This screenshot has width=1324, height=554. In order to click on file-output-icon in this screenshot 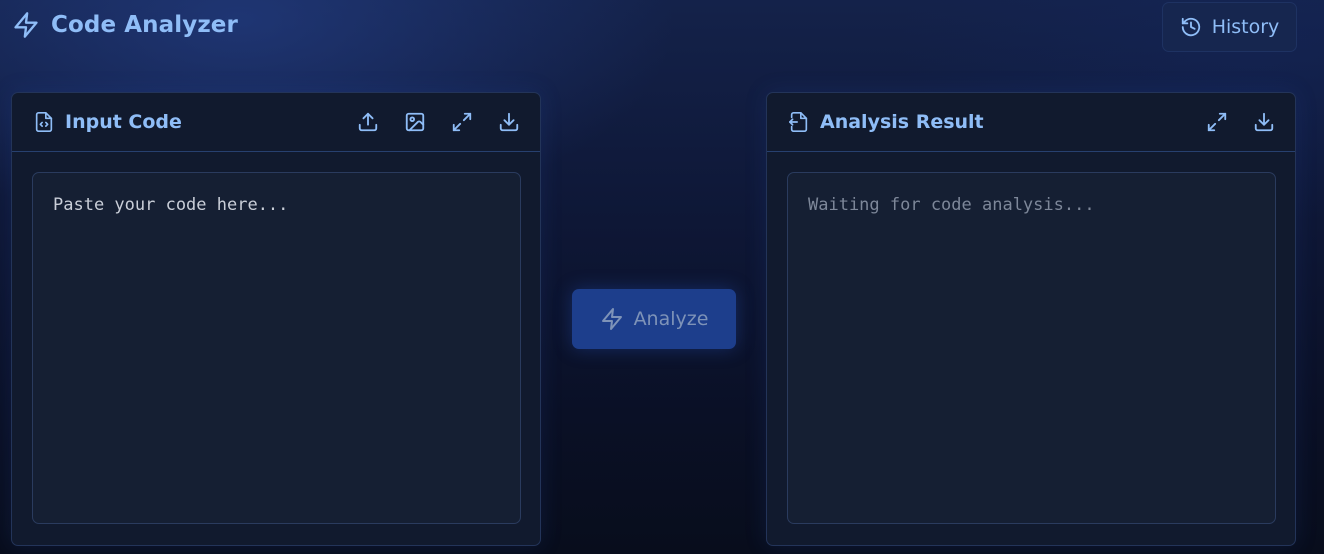, I will do `click(798, 122)`.